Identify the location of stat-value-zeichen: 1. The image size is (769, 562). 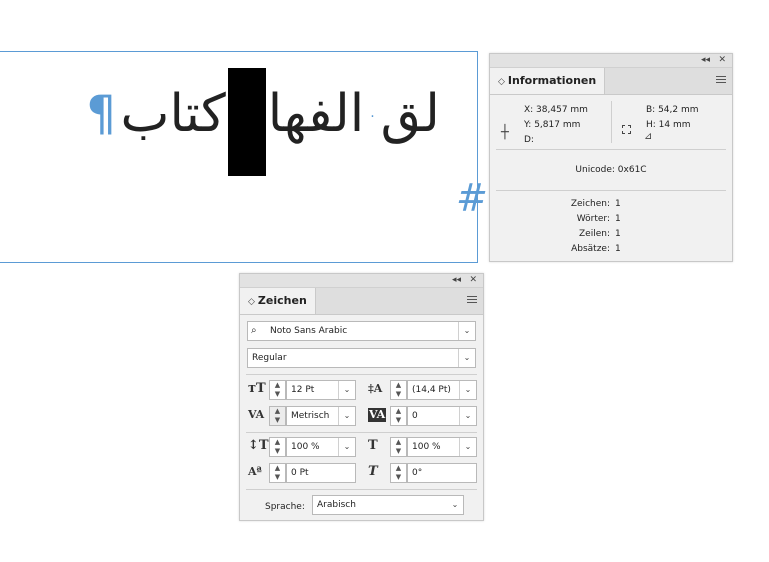
(618, 204).